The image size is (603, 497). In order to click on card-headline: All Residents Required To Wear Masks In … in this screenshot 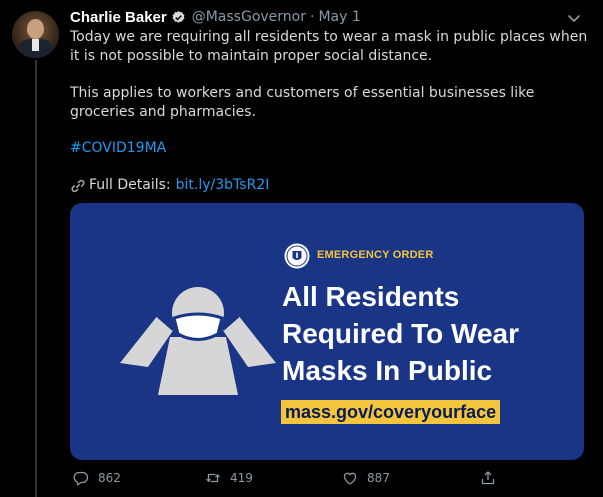, I will do `click(400, 333)`.